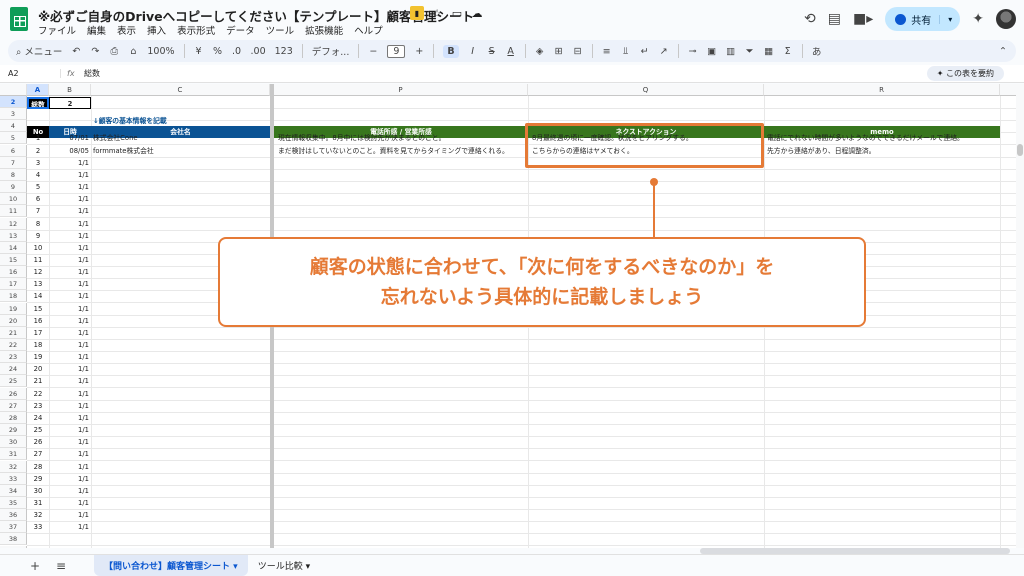 This screenshot has height=576, width=1024. What do you see at coordinates (13, 490) in the screenshot?
I see `row-header: 34` at bounding box center [13, 490].